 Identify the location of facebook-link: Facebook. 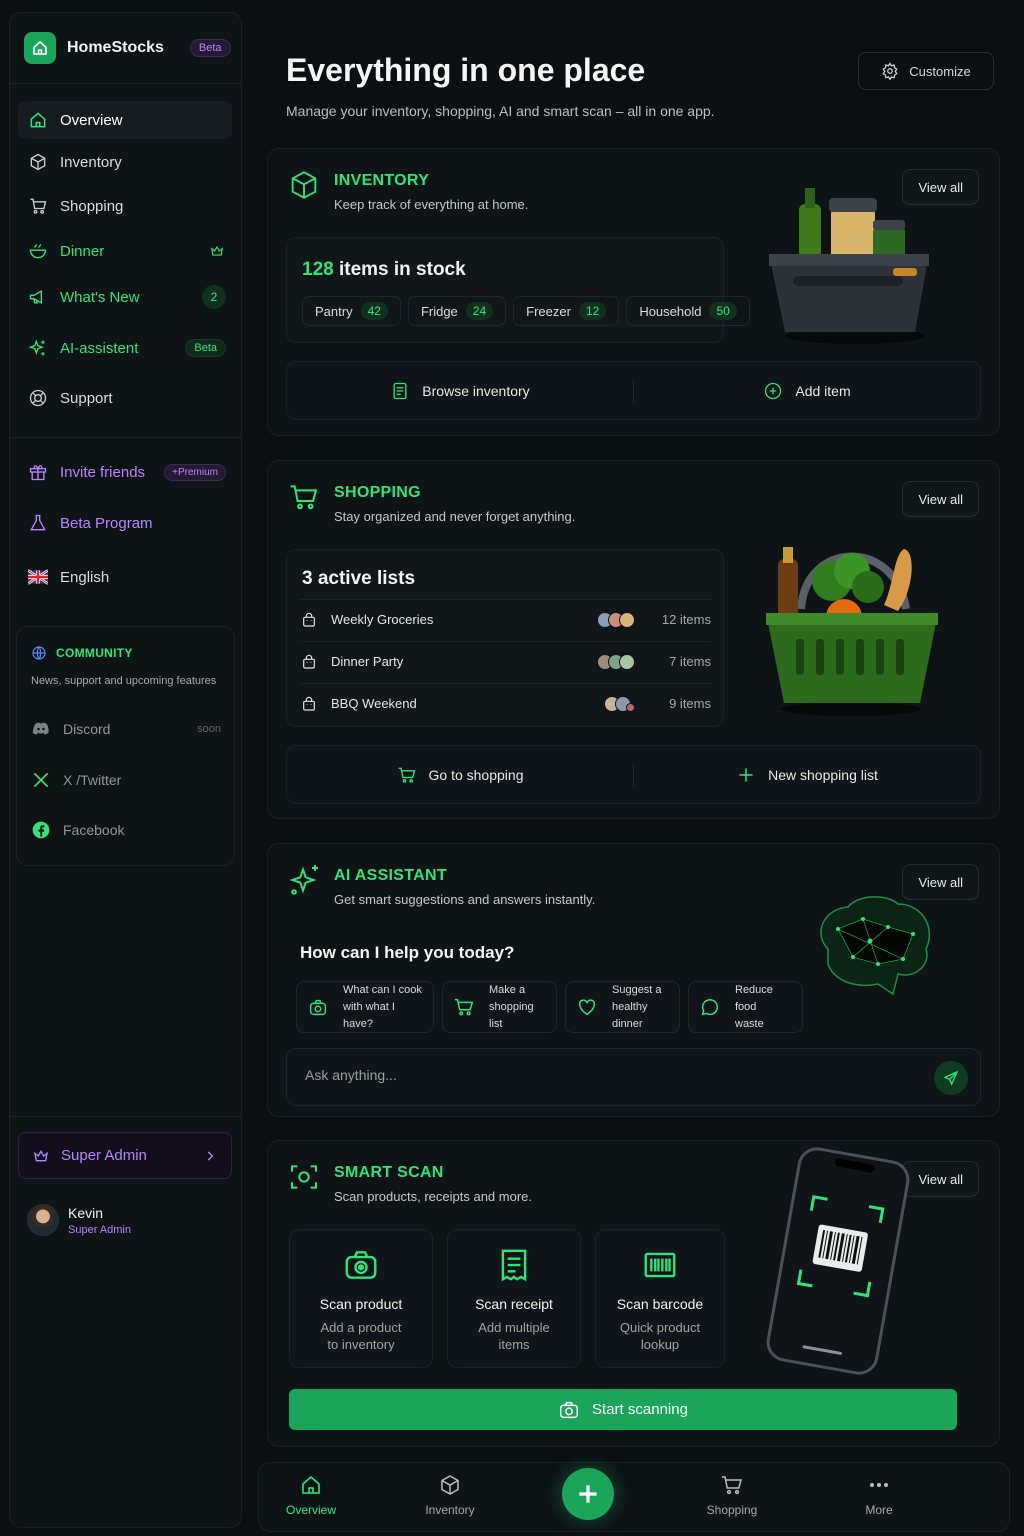
(77, 830).